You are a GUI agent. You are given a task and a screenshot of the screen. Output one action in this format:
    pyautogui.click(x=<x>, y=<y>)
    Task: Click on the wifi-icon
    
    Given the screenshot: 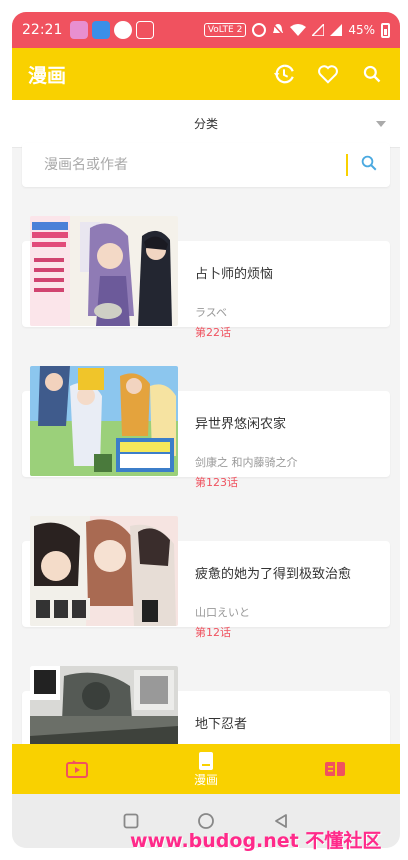 What is the action you would take?
    pyautogui.click(x=298, y=30)
    